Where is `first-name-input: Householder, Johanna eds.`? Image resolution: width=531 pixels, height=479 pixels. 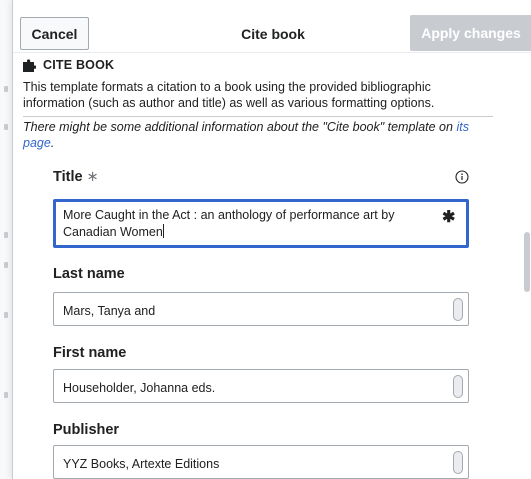
first-name-input: Householder, Johanna eds. is located at coordinates (261, 386).